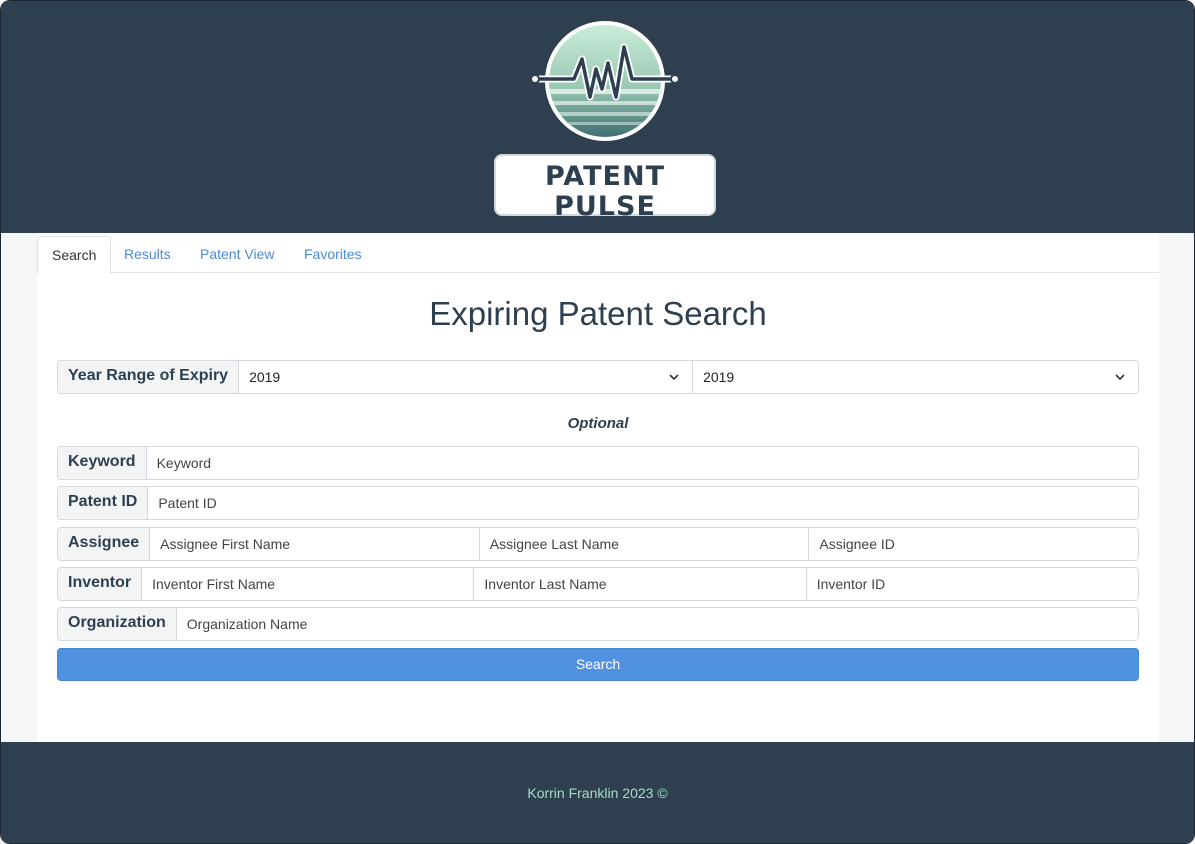  What do you see at coordinates (605, 82) in the screenshot?
I see `pulse-logo-icon` at bounding box center [605, 82].